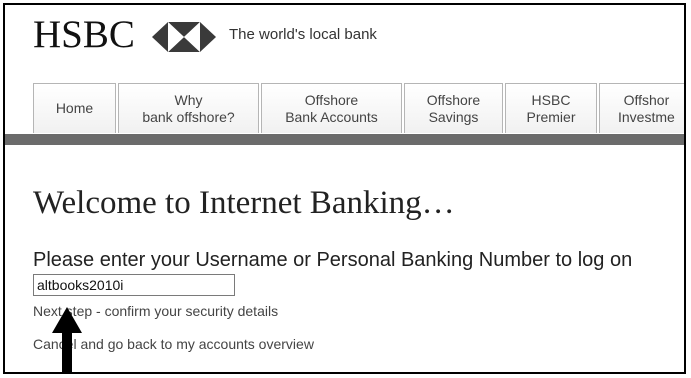  I want to click on tab-offshore-bank-accounts: Offshore Bank Accounts, so click(331, 108).